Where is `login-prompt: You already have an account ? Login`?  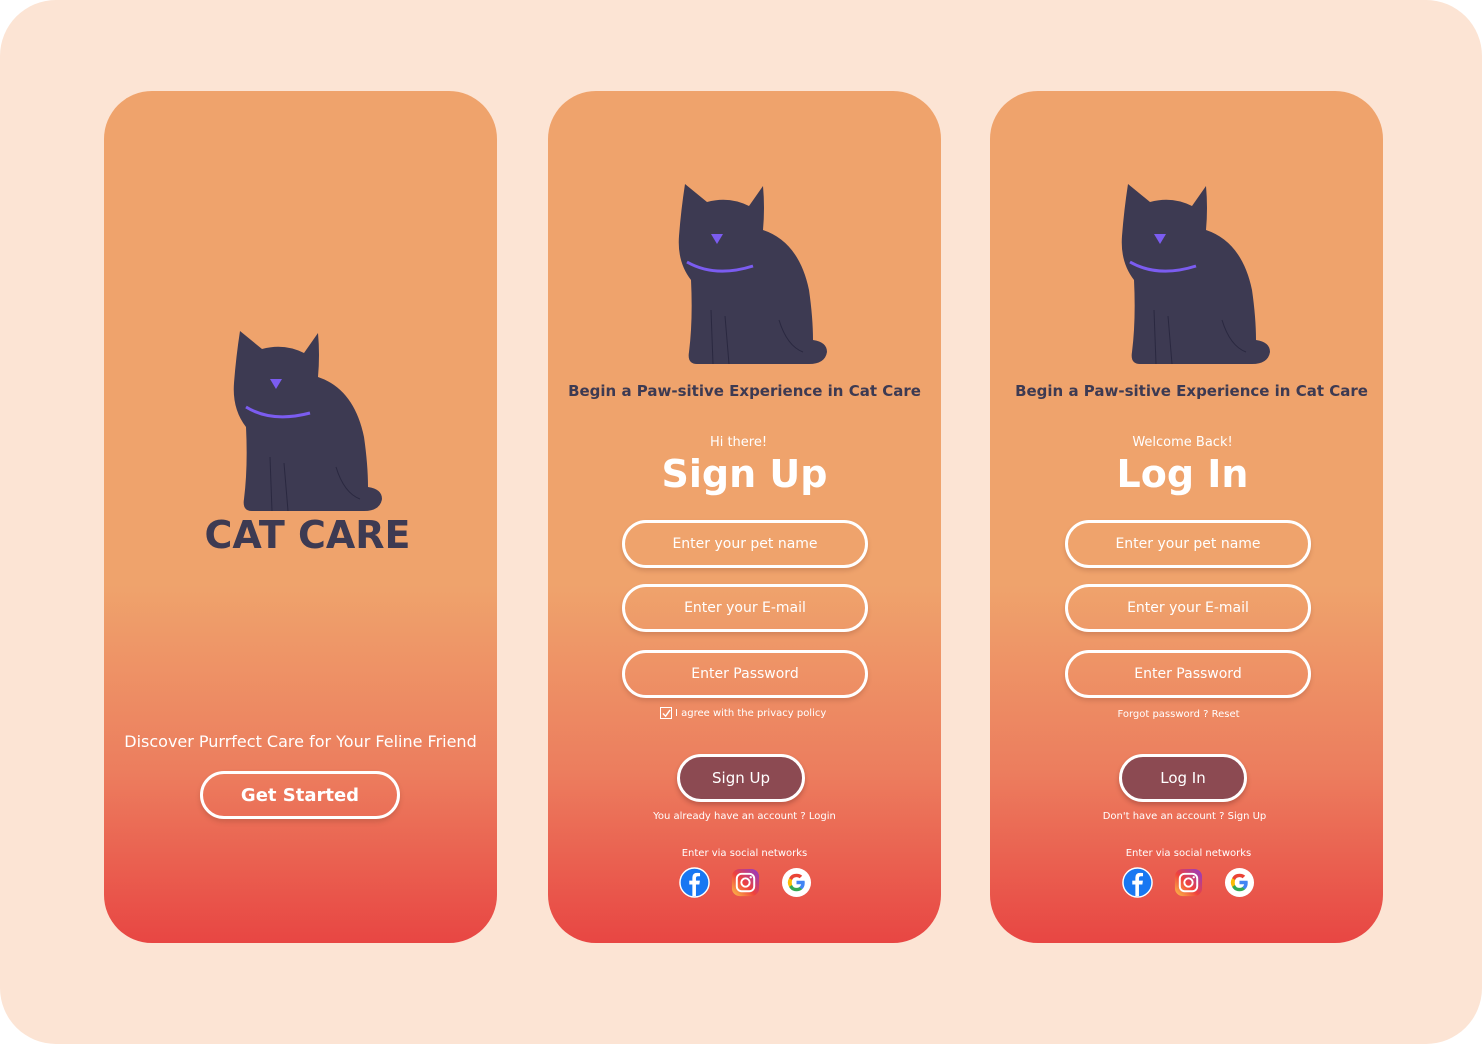
login-prompt: You already have an account ? Login is located at coordinates (744, 816).